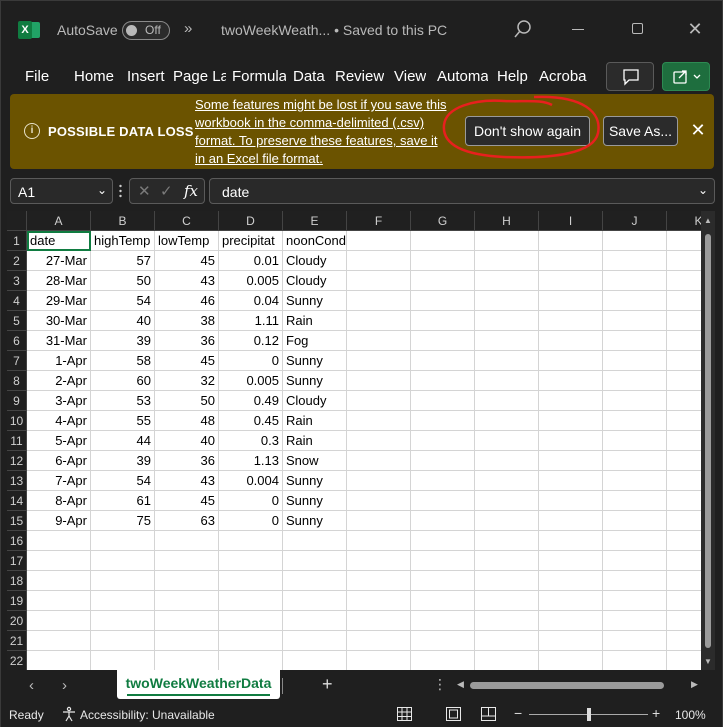 Image resolution: width=723 pixels, height=727 pixels. What do you see at coordinates (59, 221) in the screenshot?
I see `column-header: A` at bounding box center [59, 221].